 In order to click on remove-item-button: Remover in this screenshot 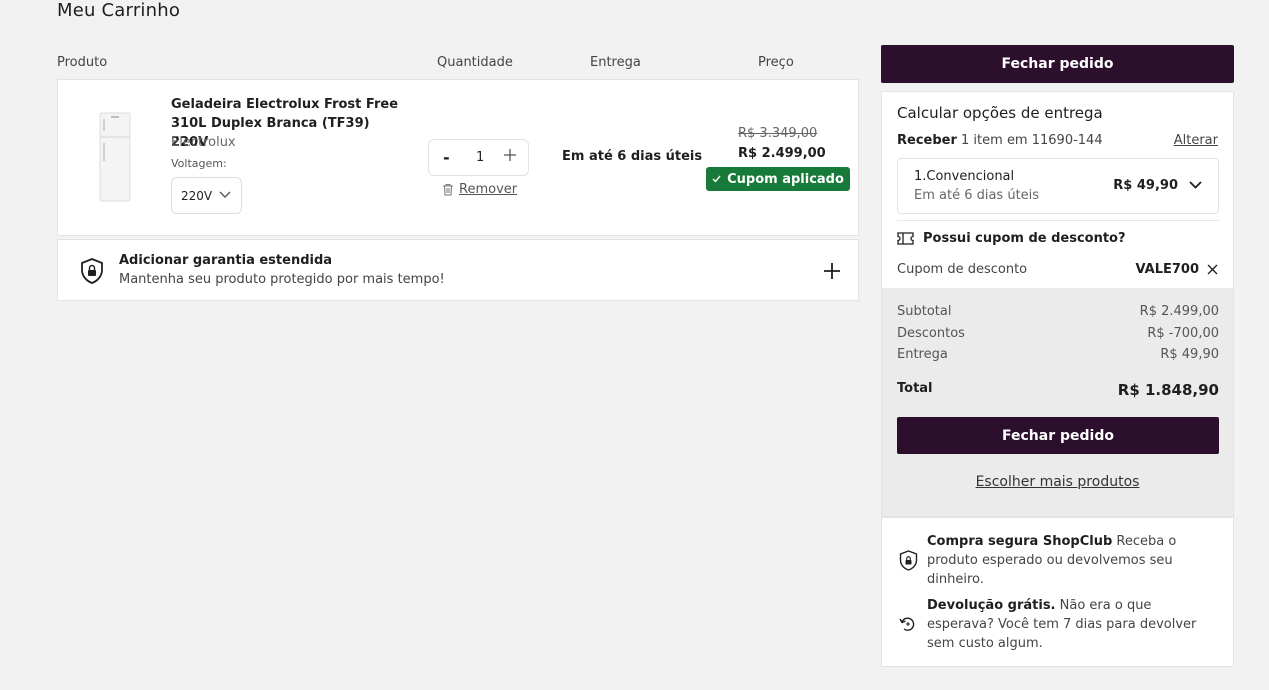, I will do `click(479, 189)`.